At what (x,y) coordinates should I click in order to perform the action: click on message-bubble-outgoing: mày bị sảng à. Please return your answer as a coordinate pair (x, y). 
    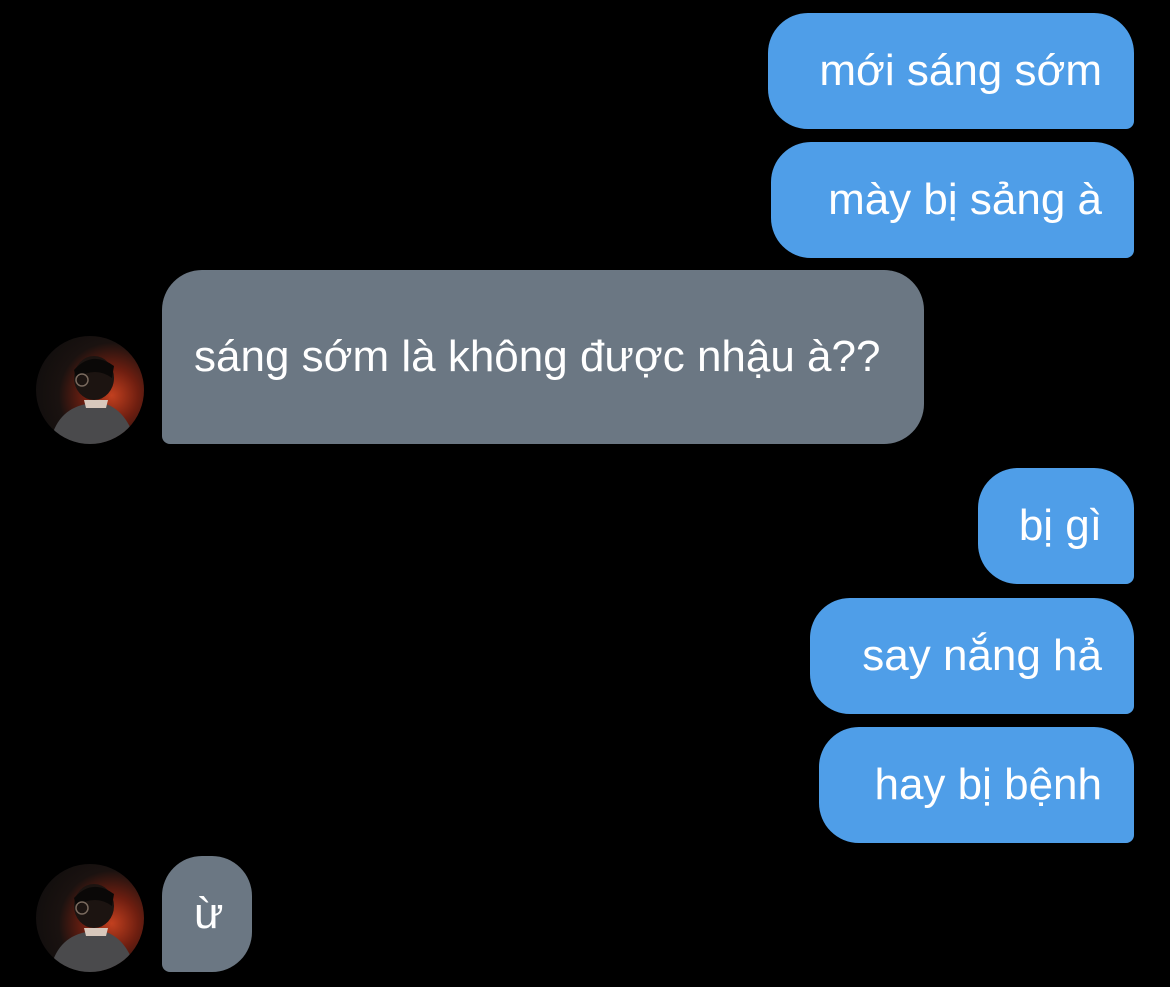
    Looking at the image, I should click on (952, 200).